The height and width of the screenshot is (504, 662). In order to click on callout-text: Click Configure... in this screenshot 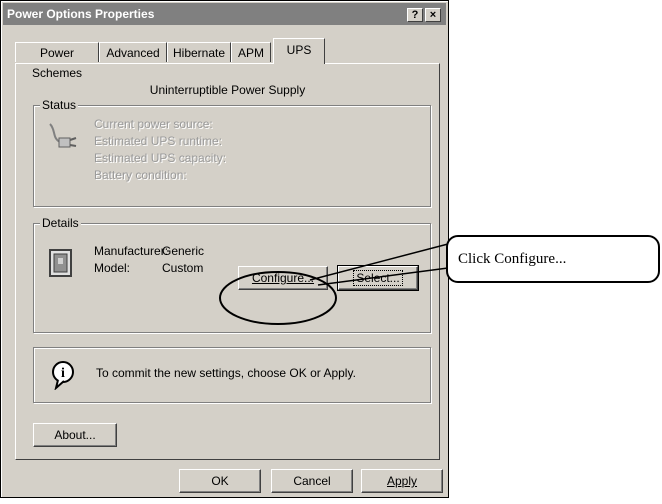, I will do `click(512, 259)`.